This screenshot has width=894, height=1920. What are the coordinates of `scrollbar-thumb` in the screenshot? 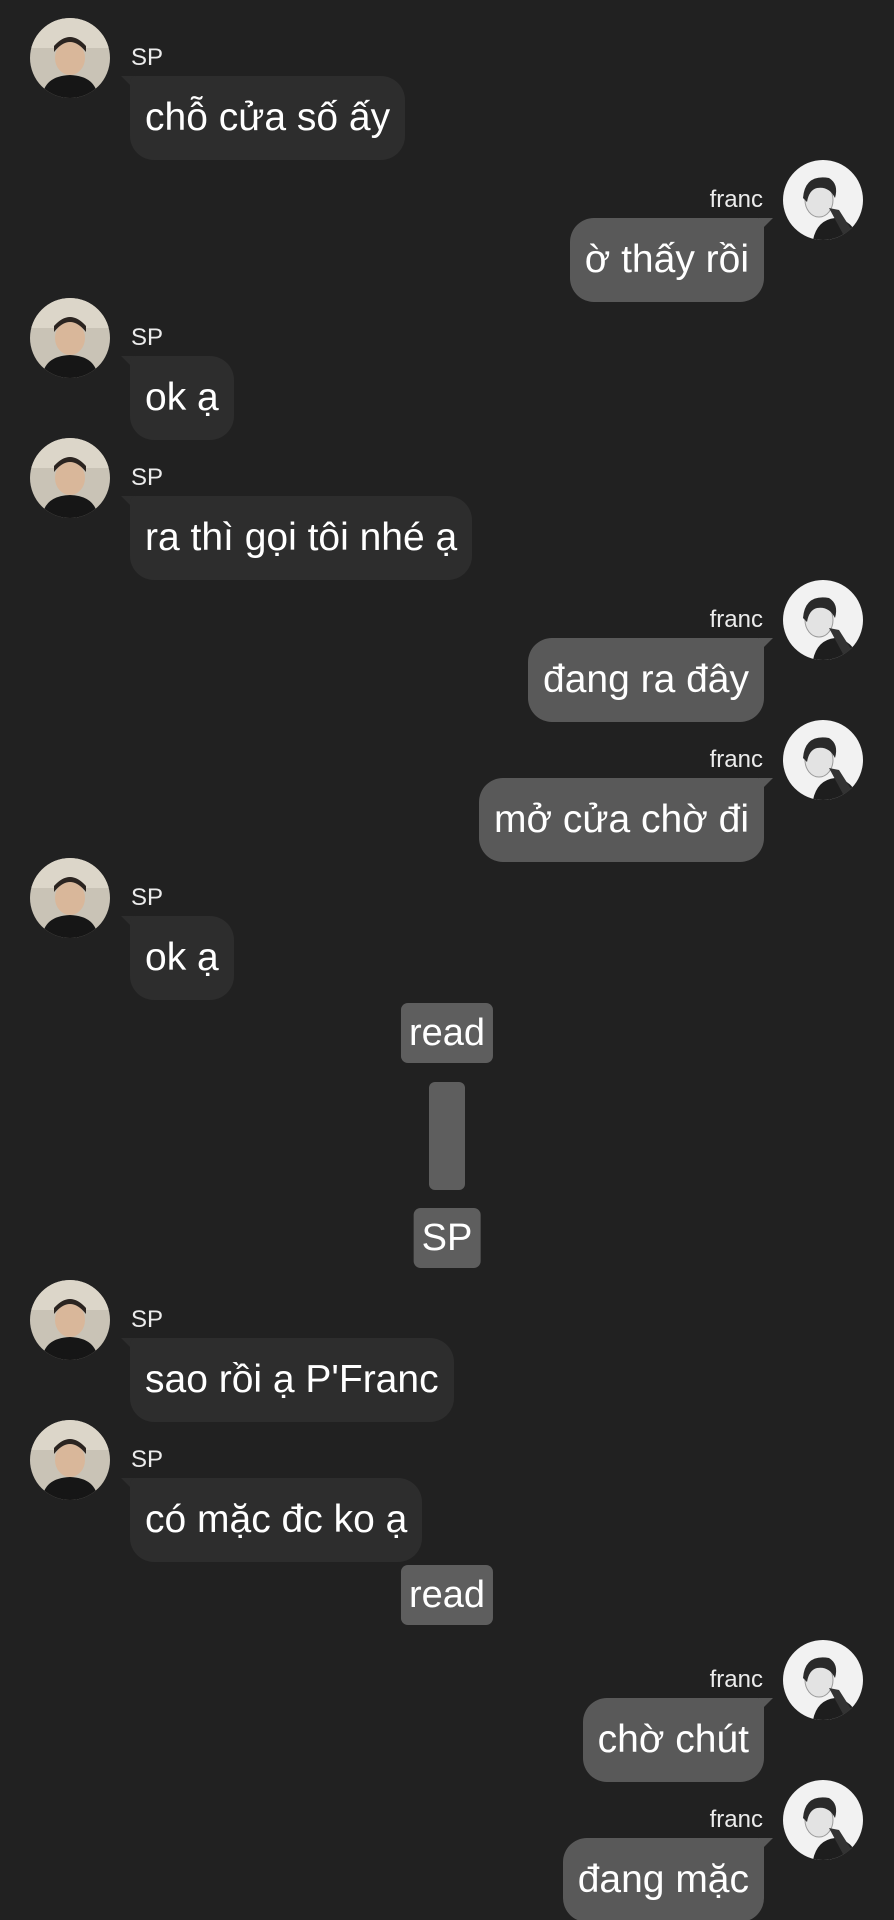 It's located at (447, 1136).